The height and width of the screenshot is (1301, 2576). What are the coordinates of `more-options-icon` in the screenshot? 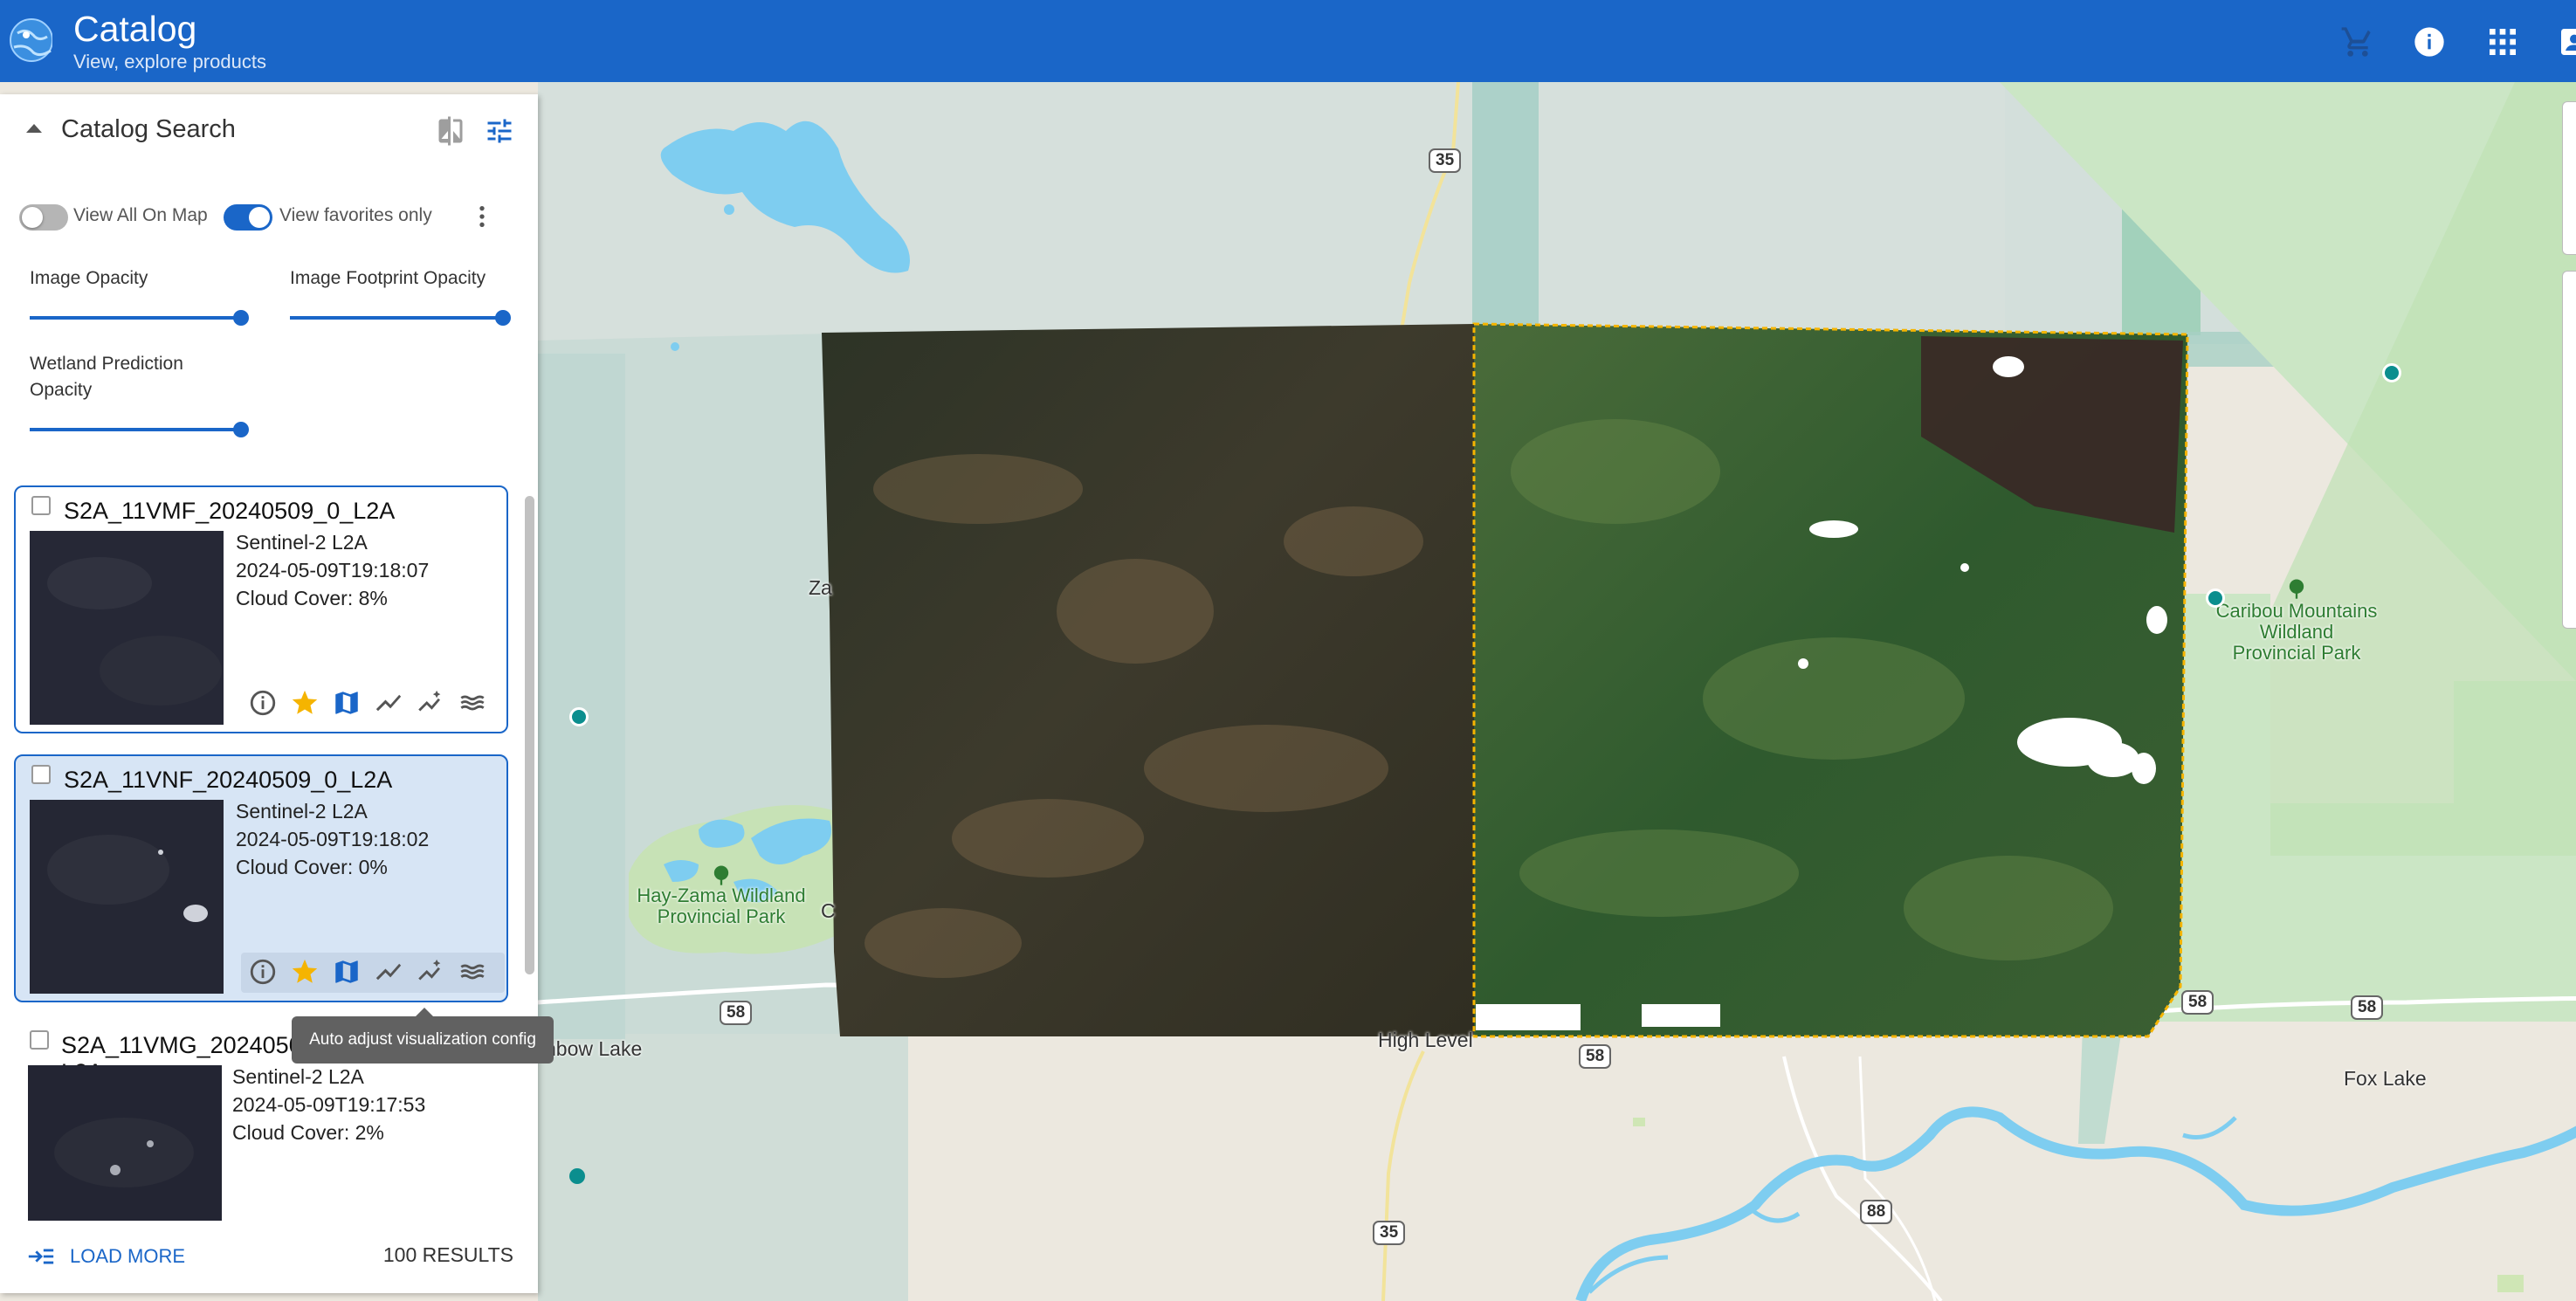 It's located at (482, 217).